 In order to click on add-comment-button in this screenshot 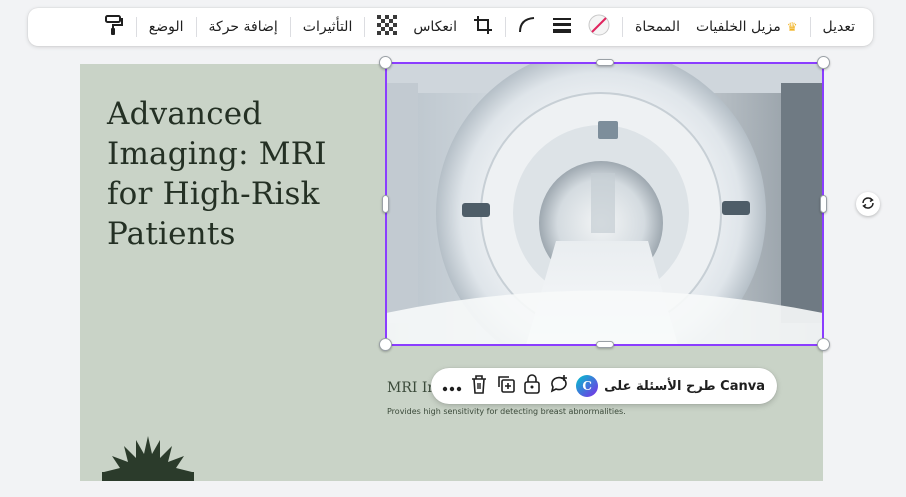, I will do `click(559, 386)`.